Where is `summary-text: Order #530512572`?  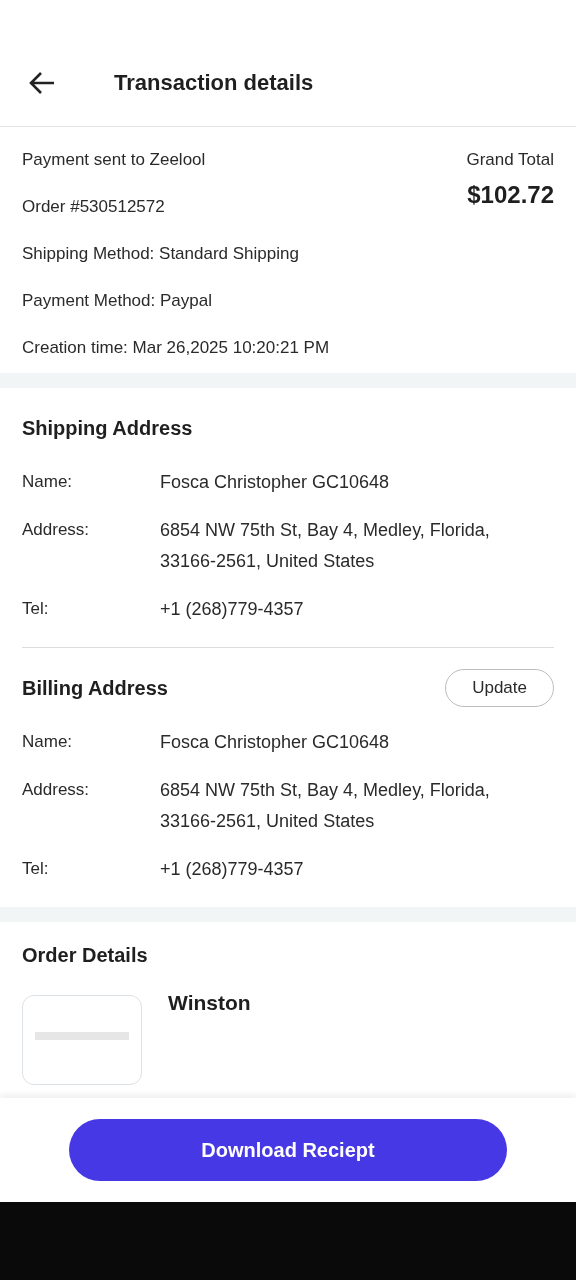
summary-text: Order #530512572 is located at coordinates (94, 207).